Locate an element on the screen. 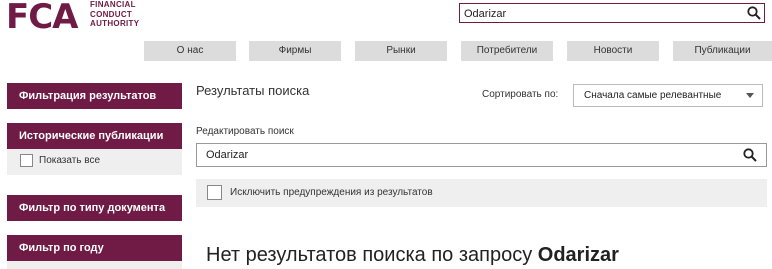 This screenshot has width=772, height=269. nav-publications: Публикации is located at coordinates (722, 51).